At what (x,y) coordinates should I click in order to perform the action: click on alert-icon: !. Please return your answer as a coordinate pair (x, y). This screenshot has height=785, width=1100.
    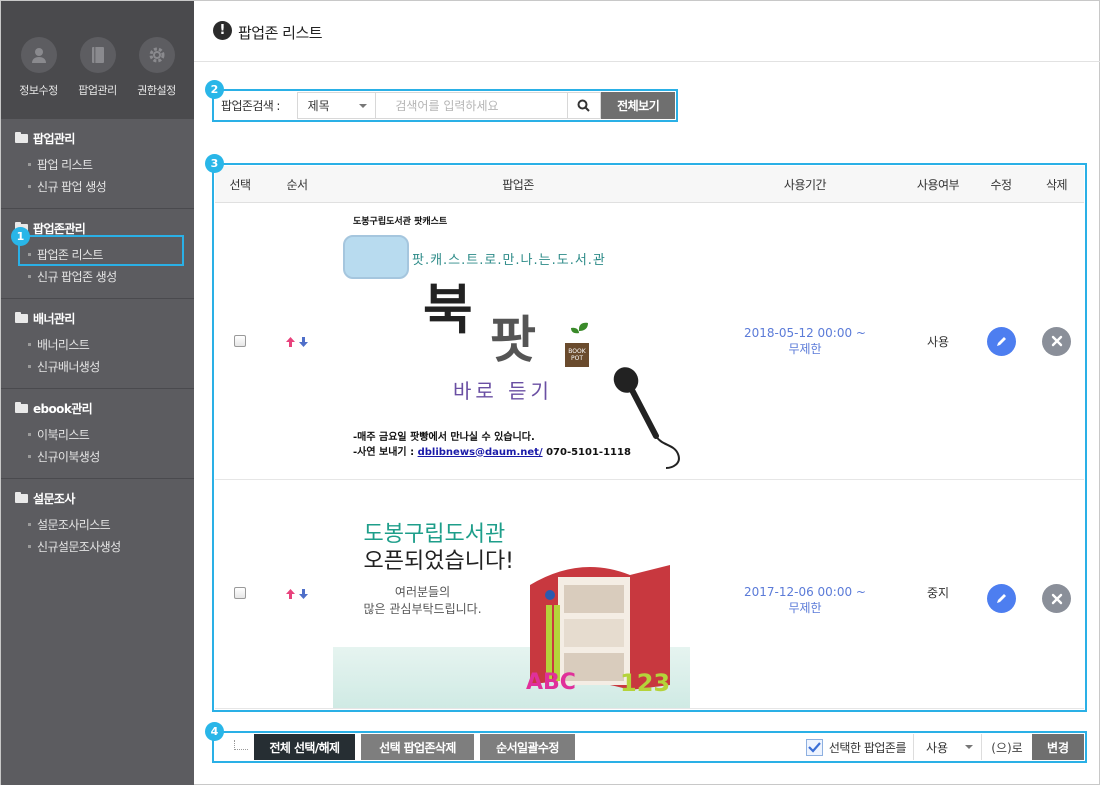
    Looking at the image, I should click on (222, 30).